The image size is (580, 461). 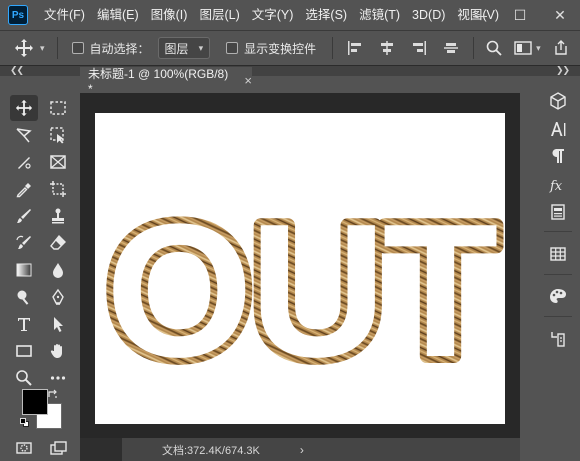 I want to click on path-select-tool, so click(x=58, y=324).